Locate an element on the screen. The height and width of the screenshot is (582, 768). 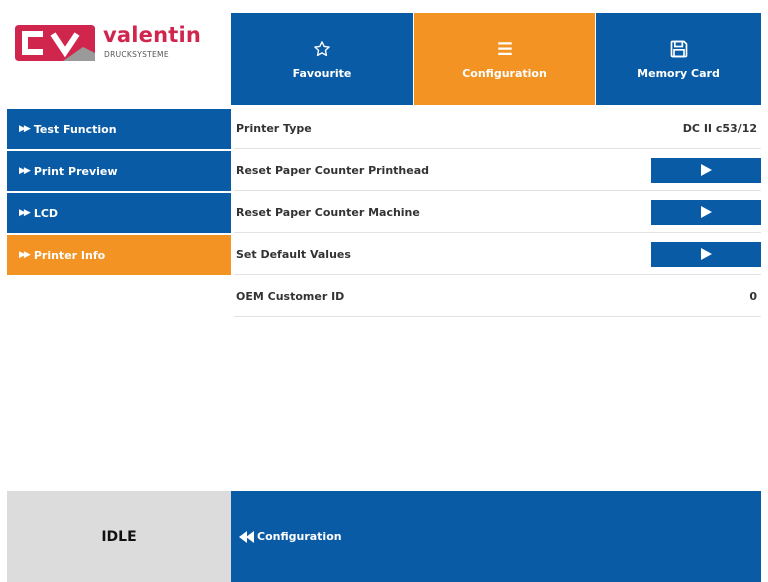
sidebar-item-print-preview: ▶▶ Print Preview is located at coordinates (119, 171).